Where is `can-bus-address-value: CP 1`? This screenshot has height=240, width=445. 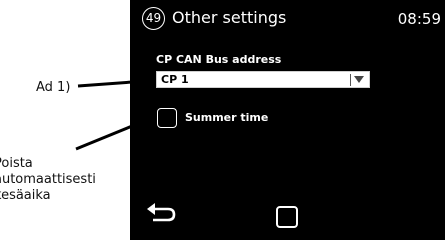
can-bus-address-value: CP 1 is located at coordinates (175, 79).